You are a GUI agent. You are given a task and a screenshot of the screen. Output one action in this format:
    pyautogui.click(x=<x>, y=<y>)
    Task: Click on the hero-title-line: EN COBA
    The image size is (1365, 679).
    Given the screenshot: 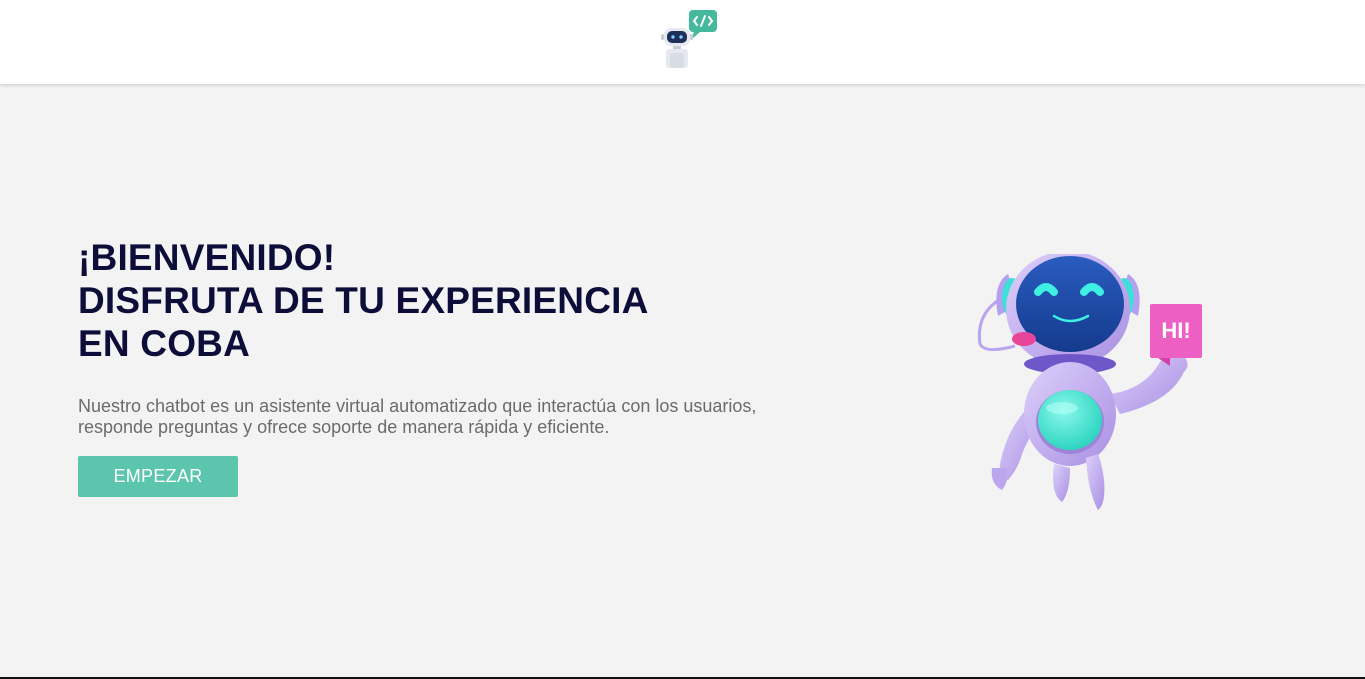 What is the action you would take?
    pyautogui.click(x=164, y=343)
    